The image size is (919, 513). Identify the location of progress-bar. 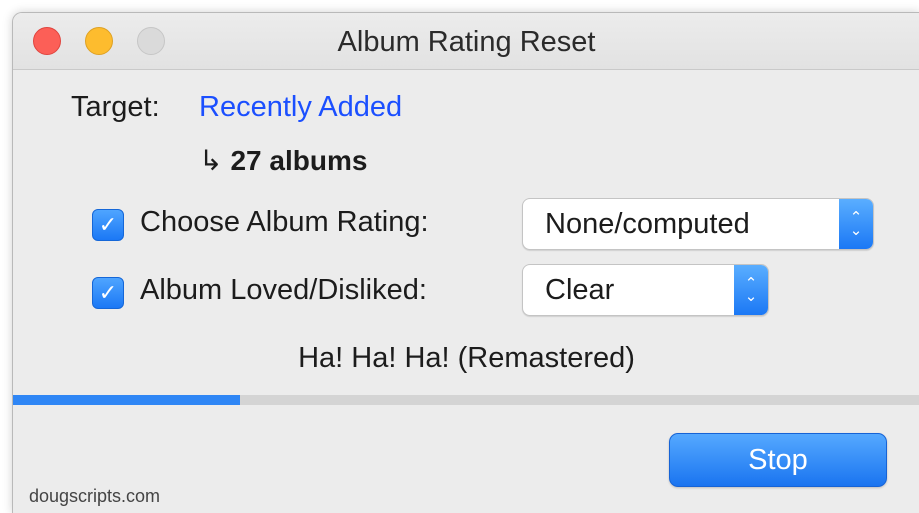
(466, 400).